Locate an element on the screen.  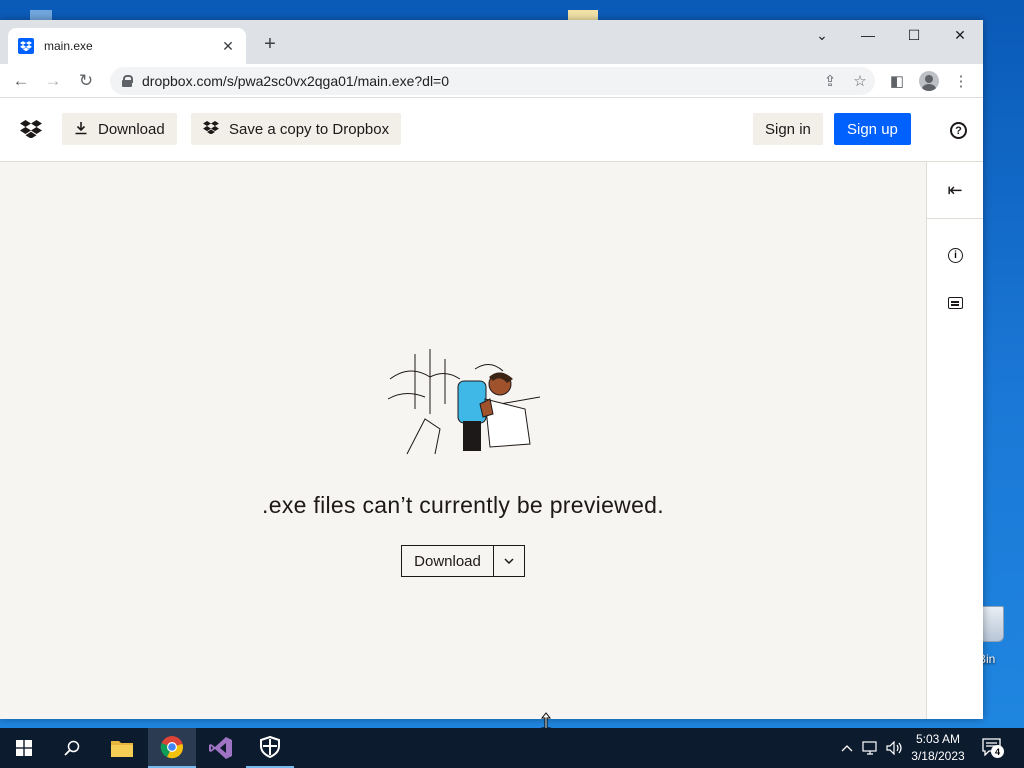
visual-studio-button is located at coordinates (221, 748).